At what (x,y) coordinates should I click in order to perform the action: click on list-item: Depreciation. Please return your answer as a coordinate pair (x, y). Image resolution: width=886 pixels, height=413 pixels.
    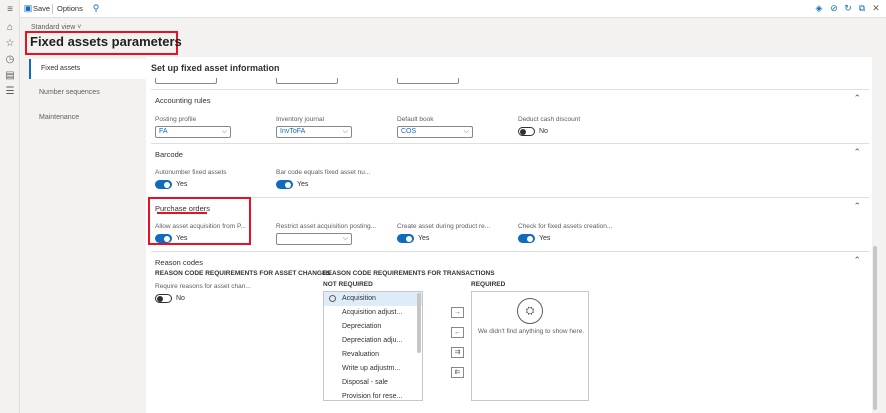
    Looking at the image, I should click on (373, 327).